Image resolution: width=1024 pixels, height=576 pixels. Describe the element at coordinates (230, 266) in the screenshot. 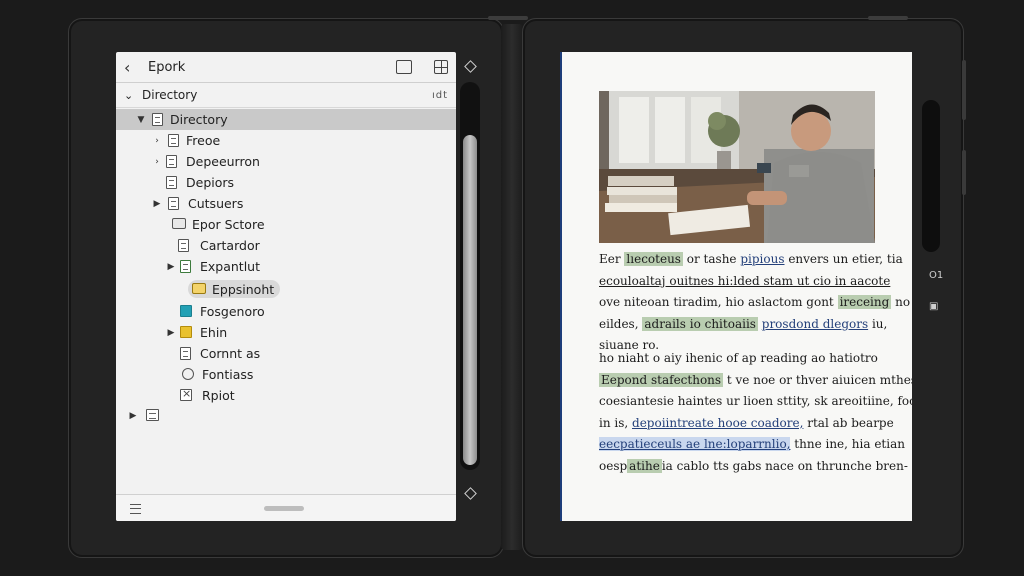

I see `tree-row-label: Expantlut` at that location.